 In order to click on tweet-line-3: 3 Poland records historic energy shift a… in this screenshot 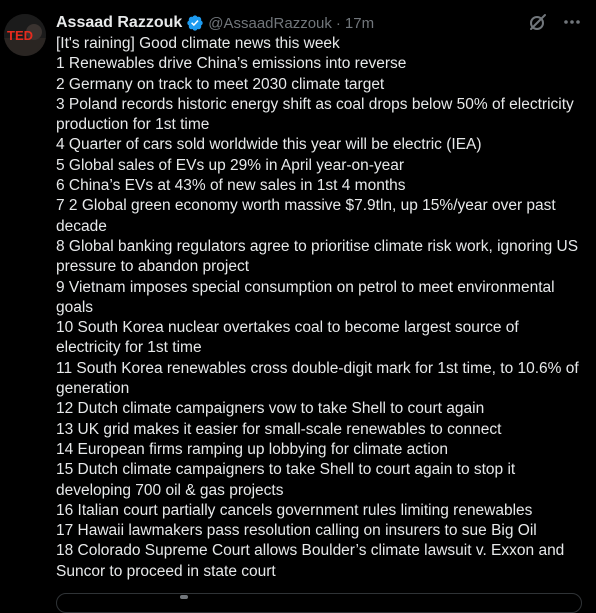, I will do `click(315, 114)`.